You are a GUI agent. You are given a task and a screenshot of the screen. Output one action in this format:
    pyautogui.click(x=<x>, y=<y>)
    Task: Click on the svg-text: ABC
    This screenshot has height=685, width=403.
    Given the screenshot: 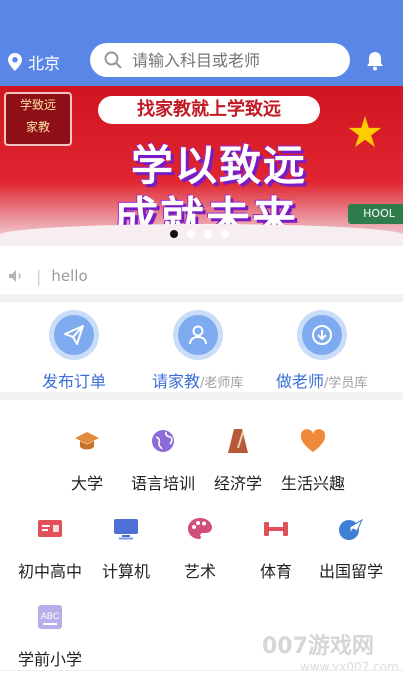 What is the action you would take?
    pyautogui.click(x=50, y=616)
    